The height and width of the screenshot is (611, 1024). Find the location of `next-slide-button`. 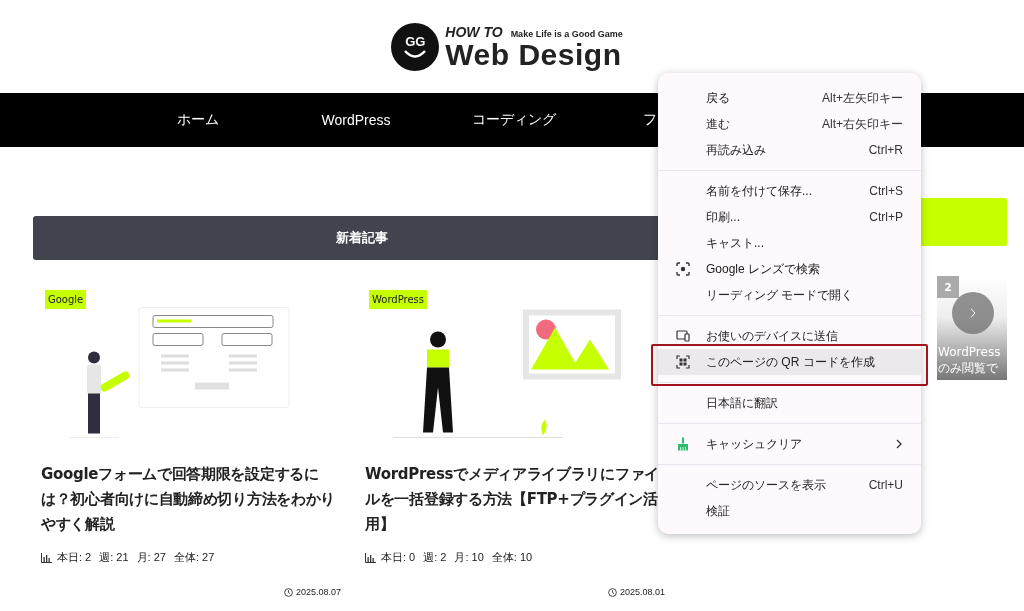

next-slide-button is located at coordinates (973, 313).